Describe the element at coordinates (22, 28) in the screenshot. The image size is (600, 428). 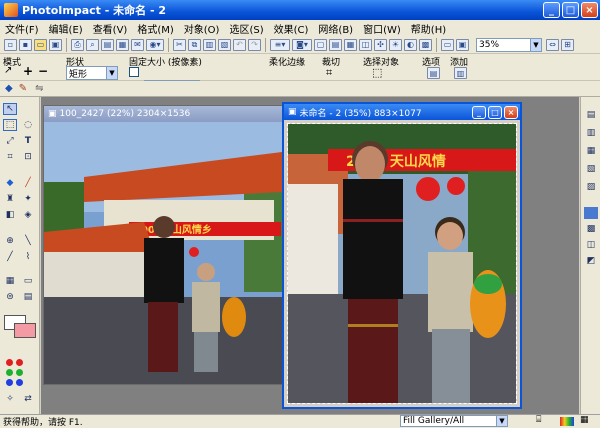
I see `menu-file: 文件(F)` at that location.